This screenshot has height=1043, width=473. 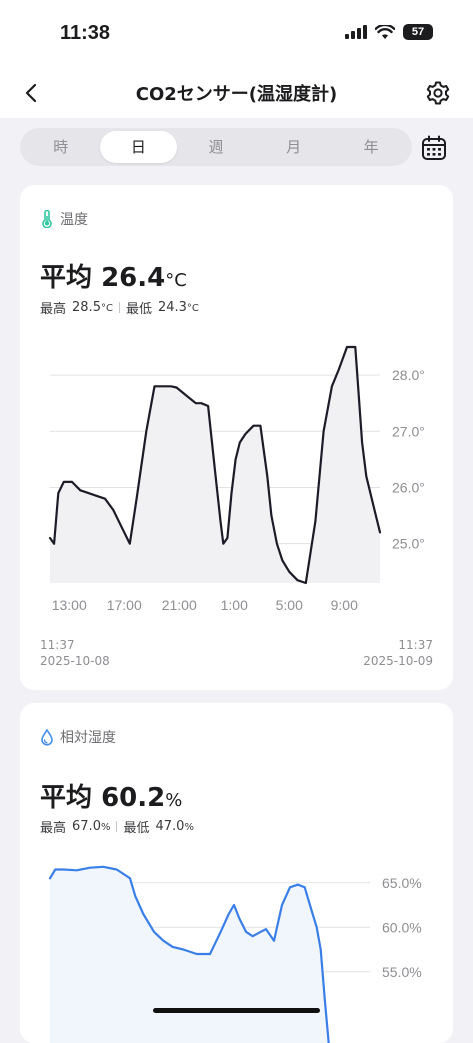 I want to click on cellular-signal-icon, so click(x=356, y=32).